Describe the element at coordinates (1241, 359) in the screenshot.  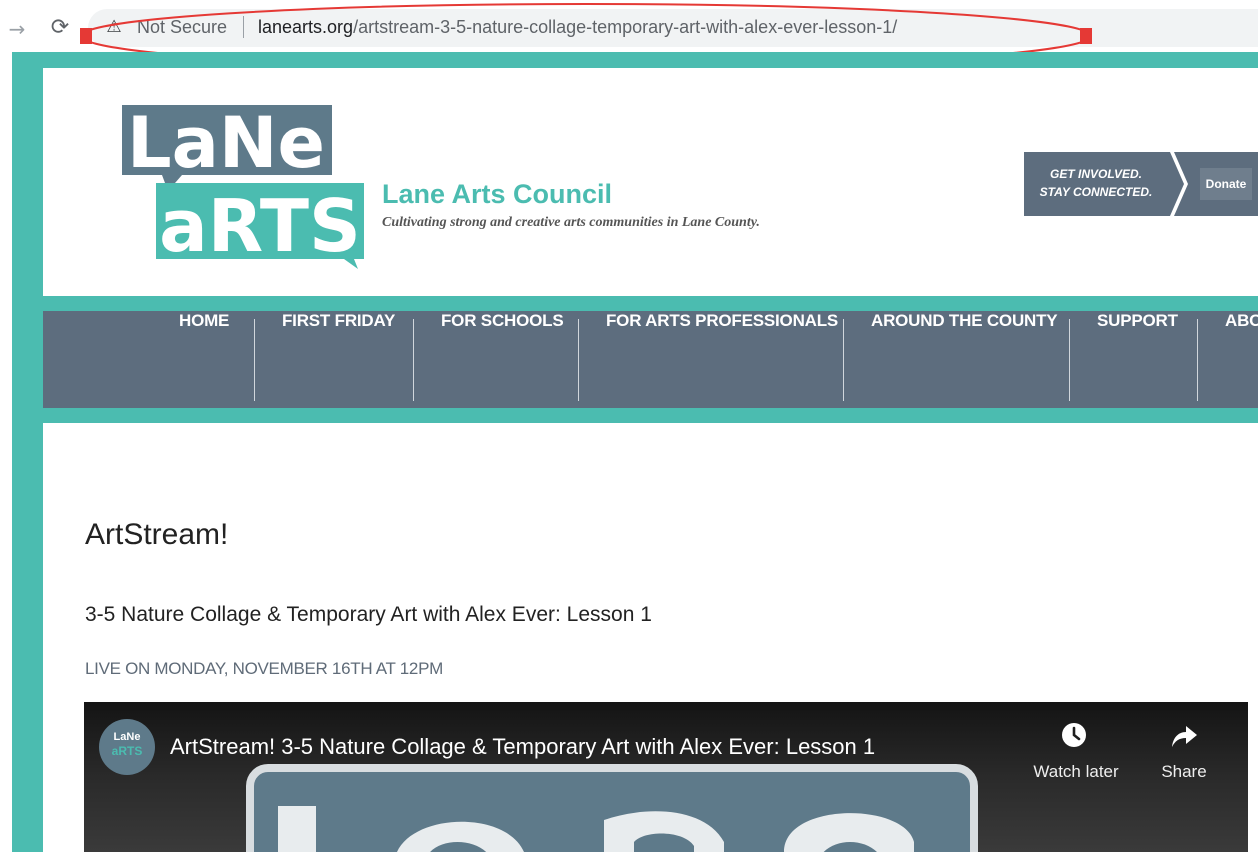
I see `nav-item-about: ABO` at that location.